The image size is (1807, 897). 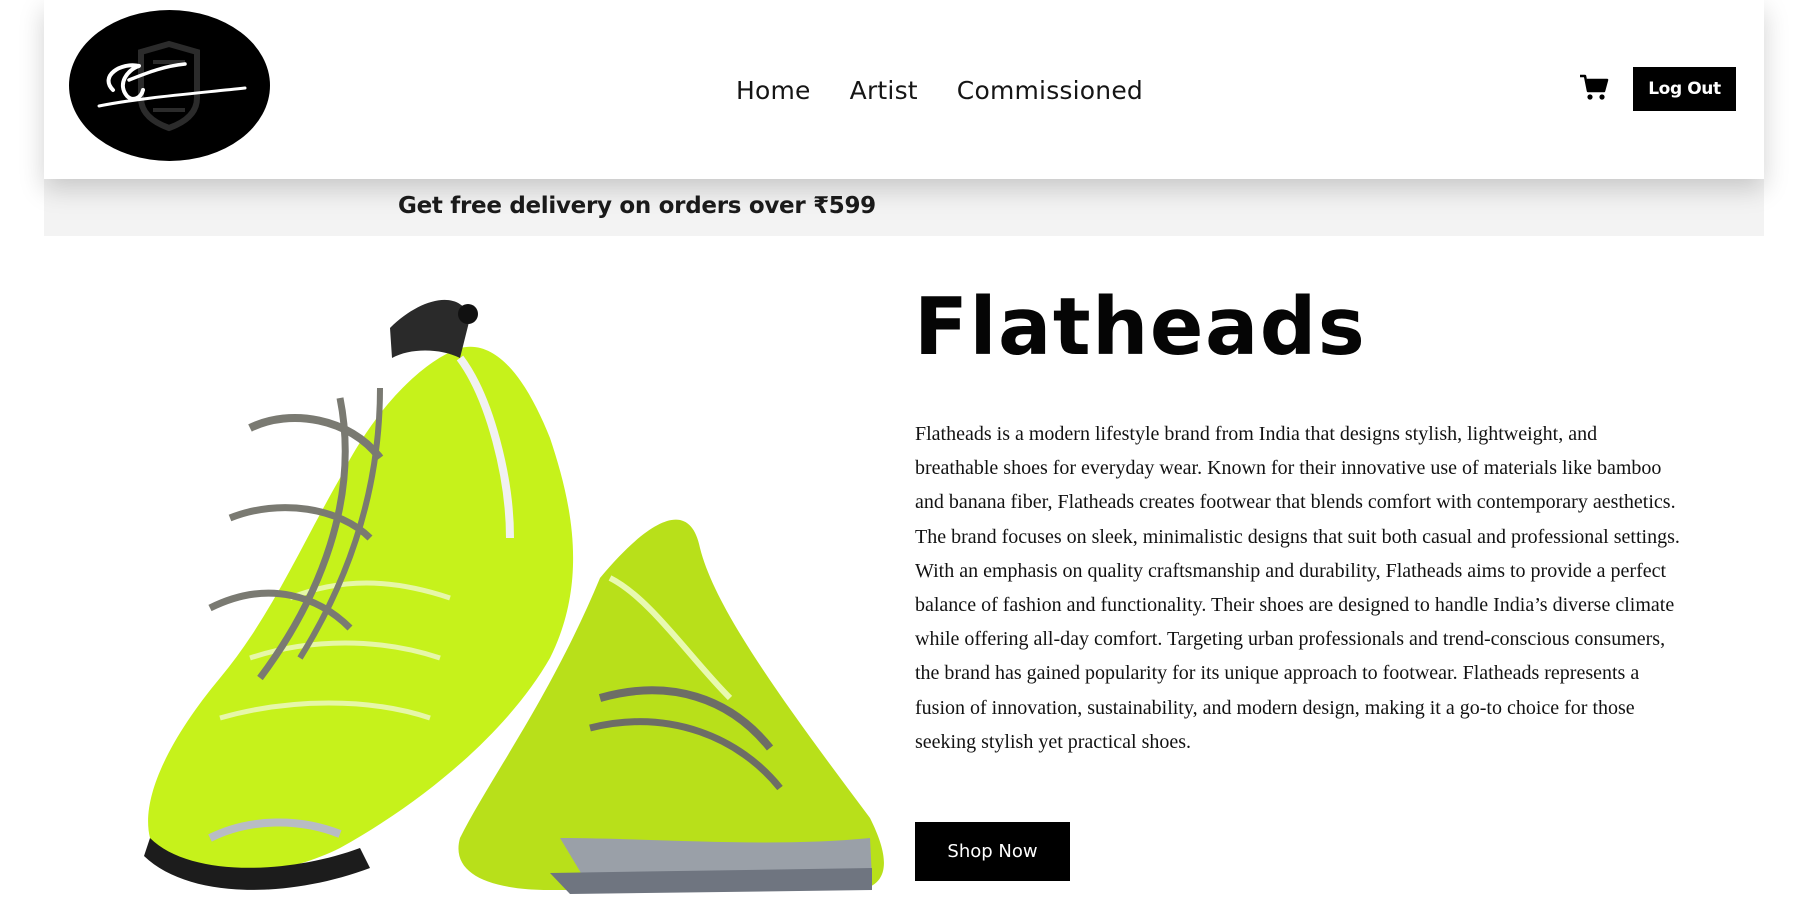 I want to click on main-nav: Home Artist Commissioned, so click(x=939, y=90).